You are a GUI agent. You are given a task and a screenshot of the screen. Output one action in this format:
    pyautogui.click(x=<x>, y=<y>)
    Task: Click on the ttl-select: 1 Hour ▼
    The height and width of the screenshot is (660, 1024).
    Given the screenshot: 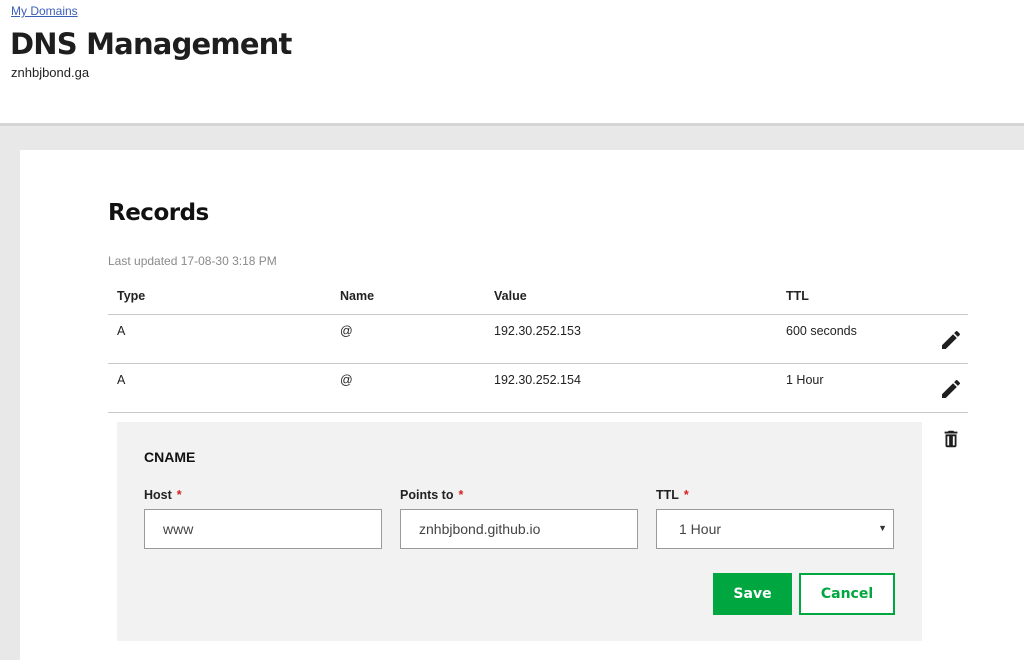 What is the action you would take?
    pyautogui.click(x=775, y=529)
    